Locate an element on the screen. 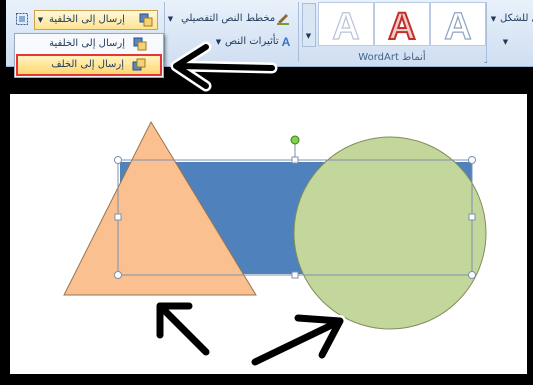 The height and width of the screenshot is (385, 533). send-backward-menu: إرسال إلى الخلفية إرسال إلى الخلف is located at coordinates (89, 55).